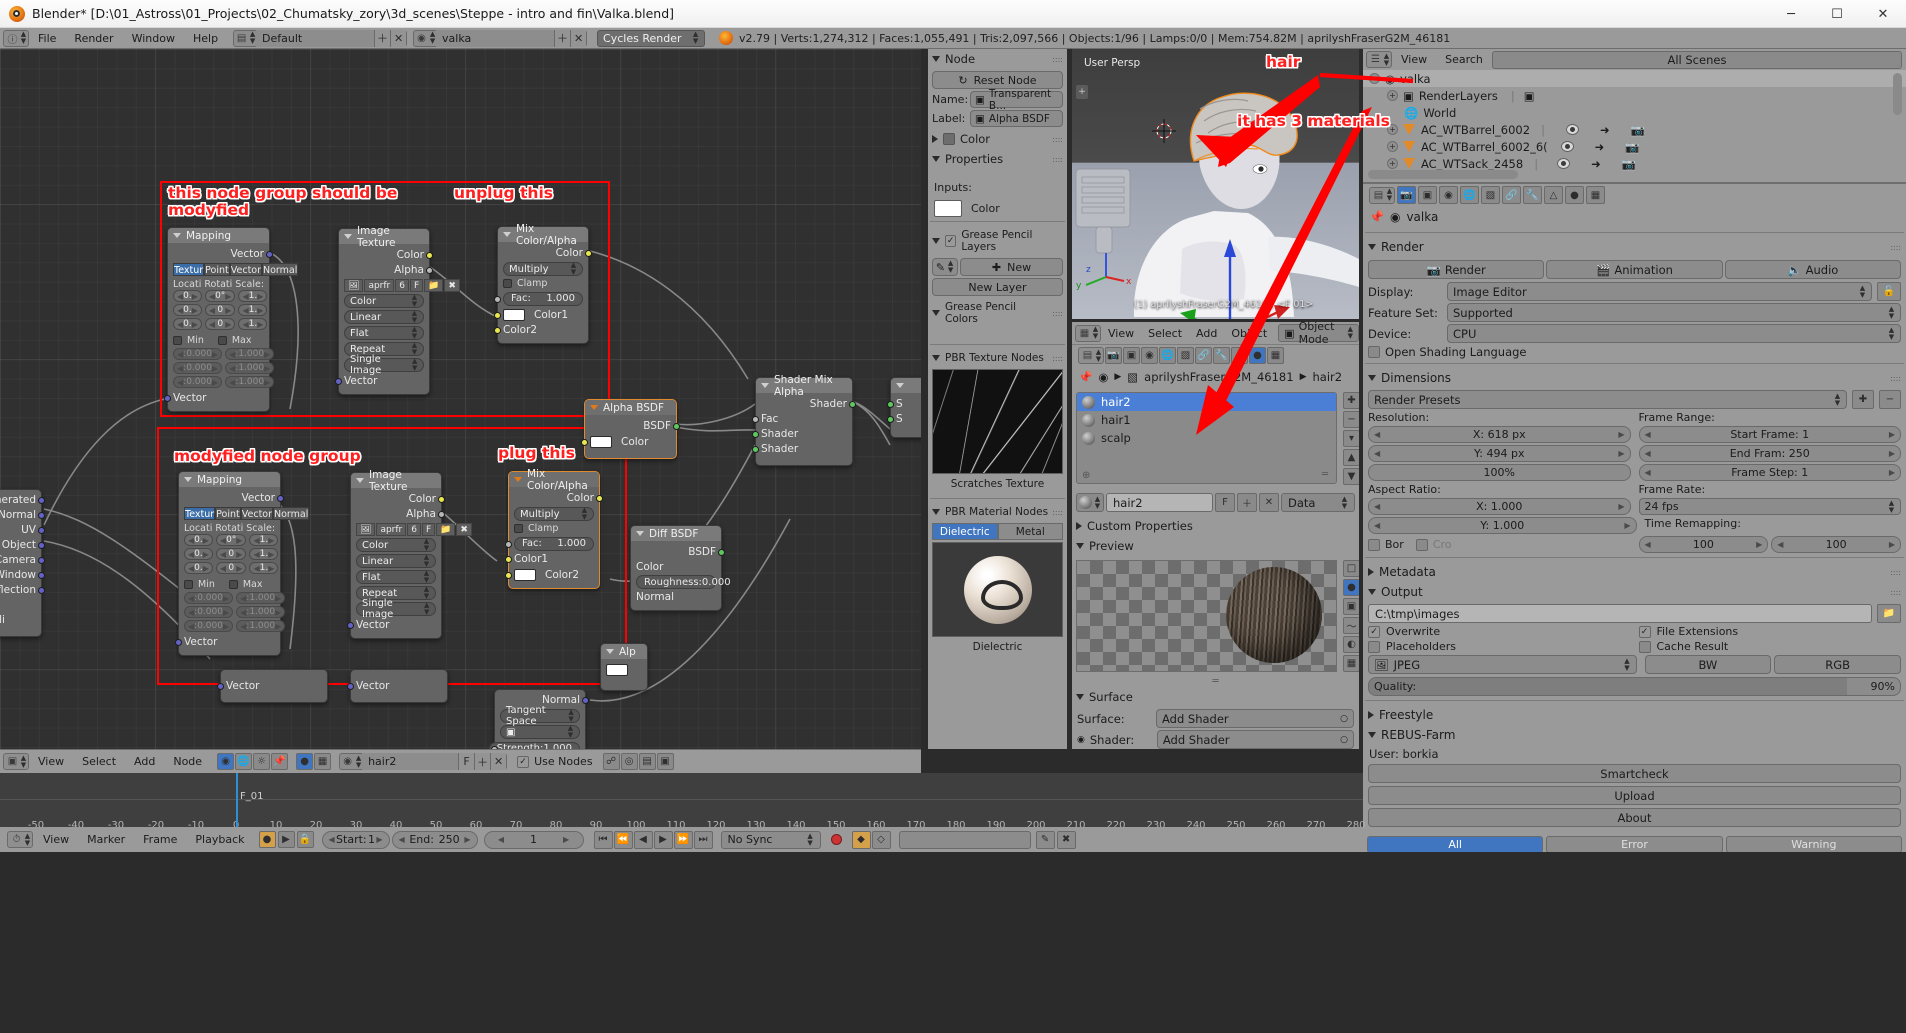 Image resolution: width=1906 pixels, height=1033 pixels. Describe the element at coordinates (1634, 312) in the screenshot. I see `feature-set-row: Feature Set: Supported ▲ ▼` at that location.